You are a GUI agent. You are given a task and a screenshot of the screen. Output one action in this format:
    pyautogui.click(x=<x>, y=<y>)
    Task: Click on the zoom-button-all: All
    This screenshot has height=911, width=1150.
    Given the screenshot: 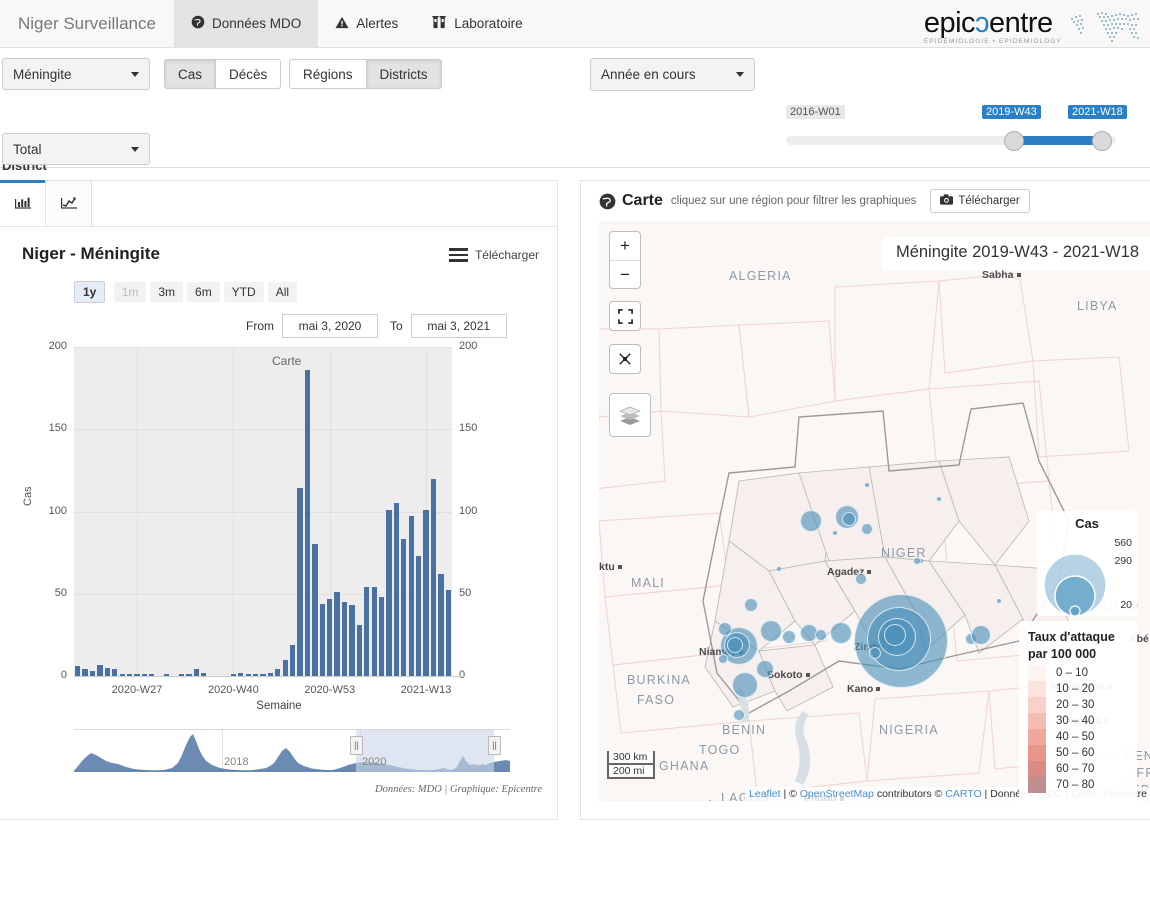 What is the action you would take?
    pyautogui.click(x=282, y=292)
    